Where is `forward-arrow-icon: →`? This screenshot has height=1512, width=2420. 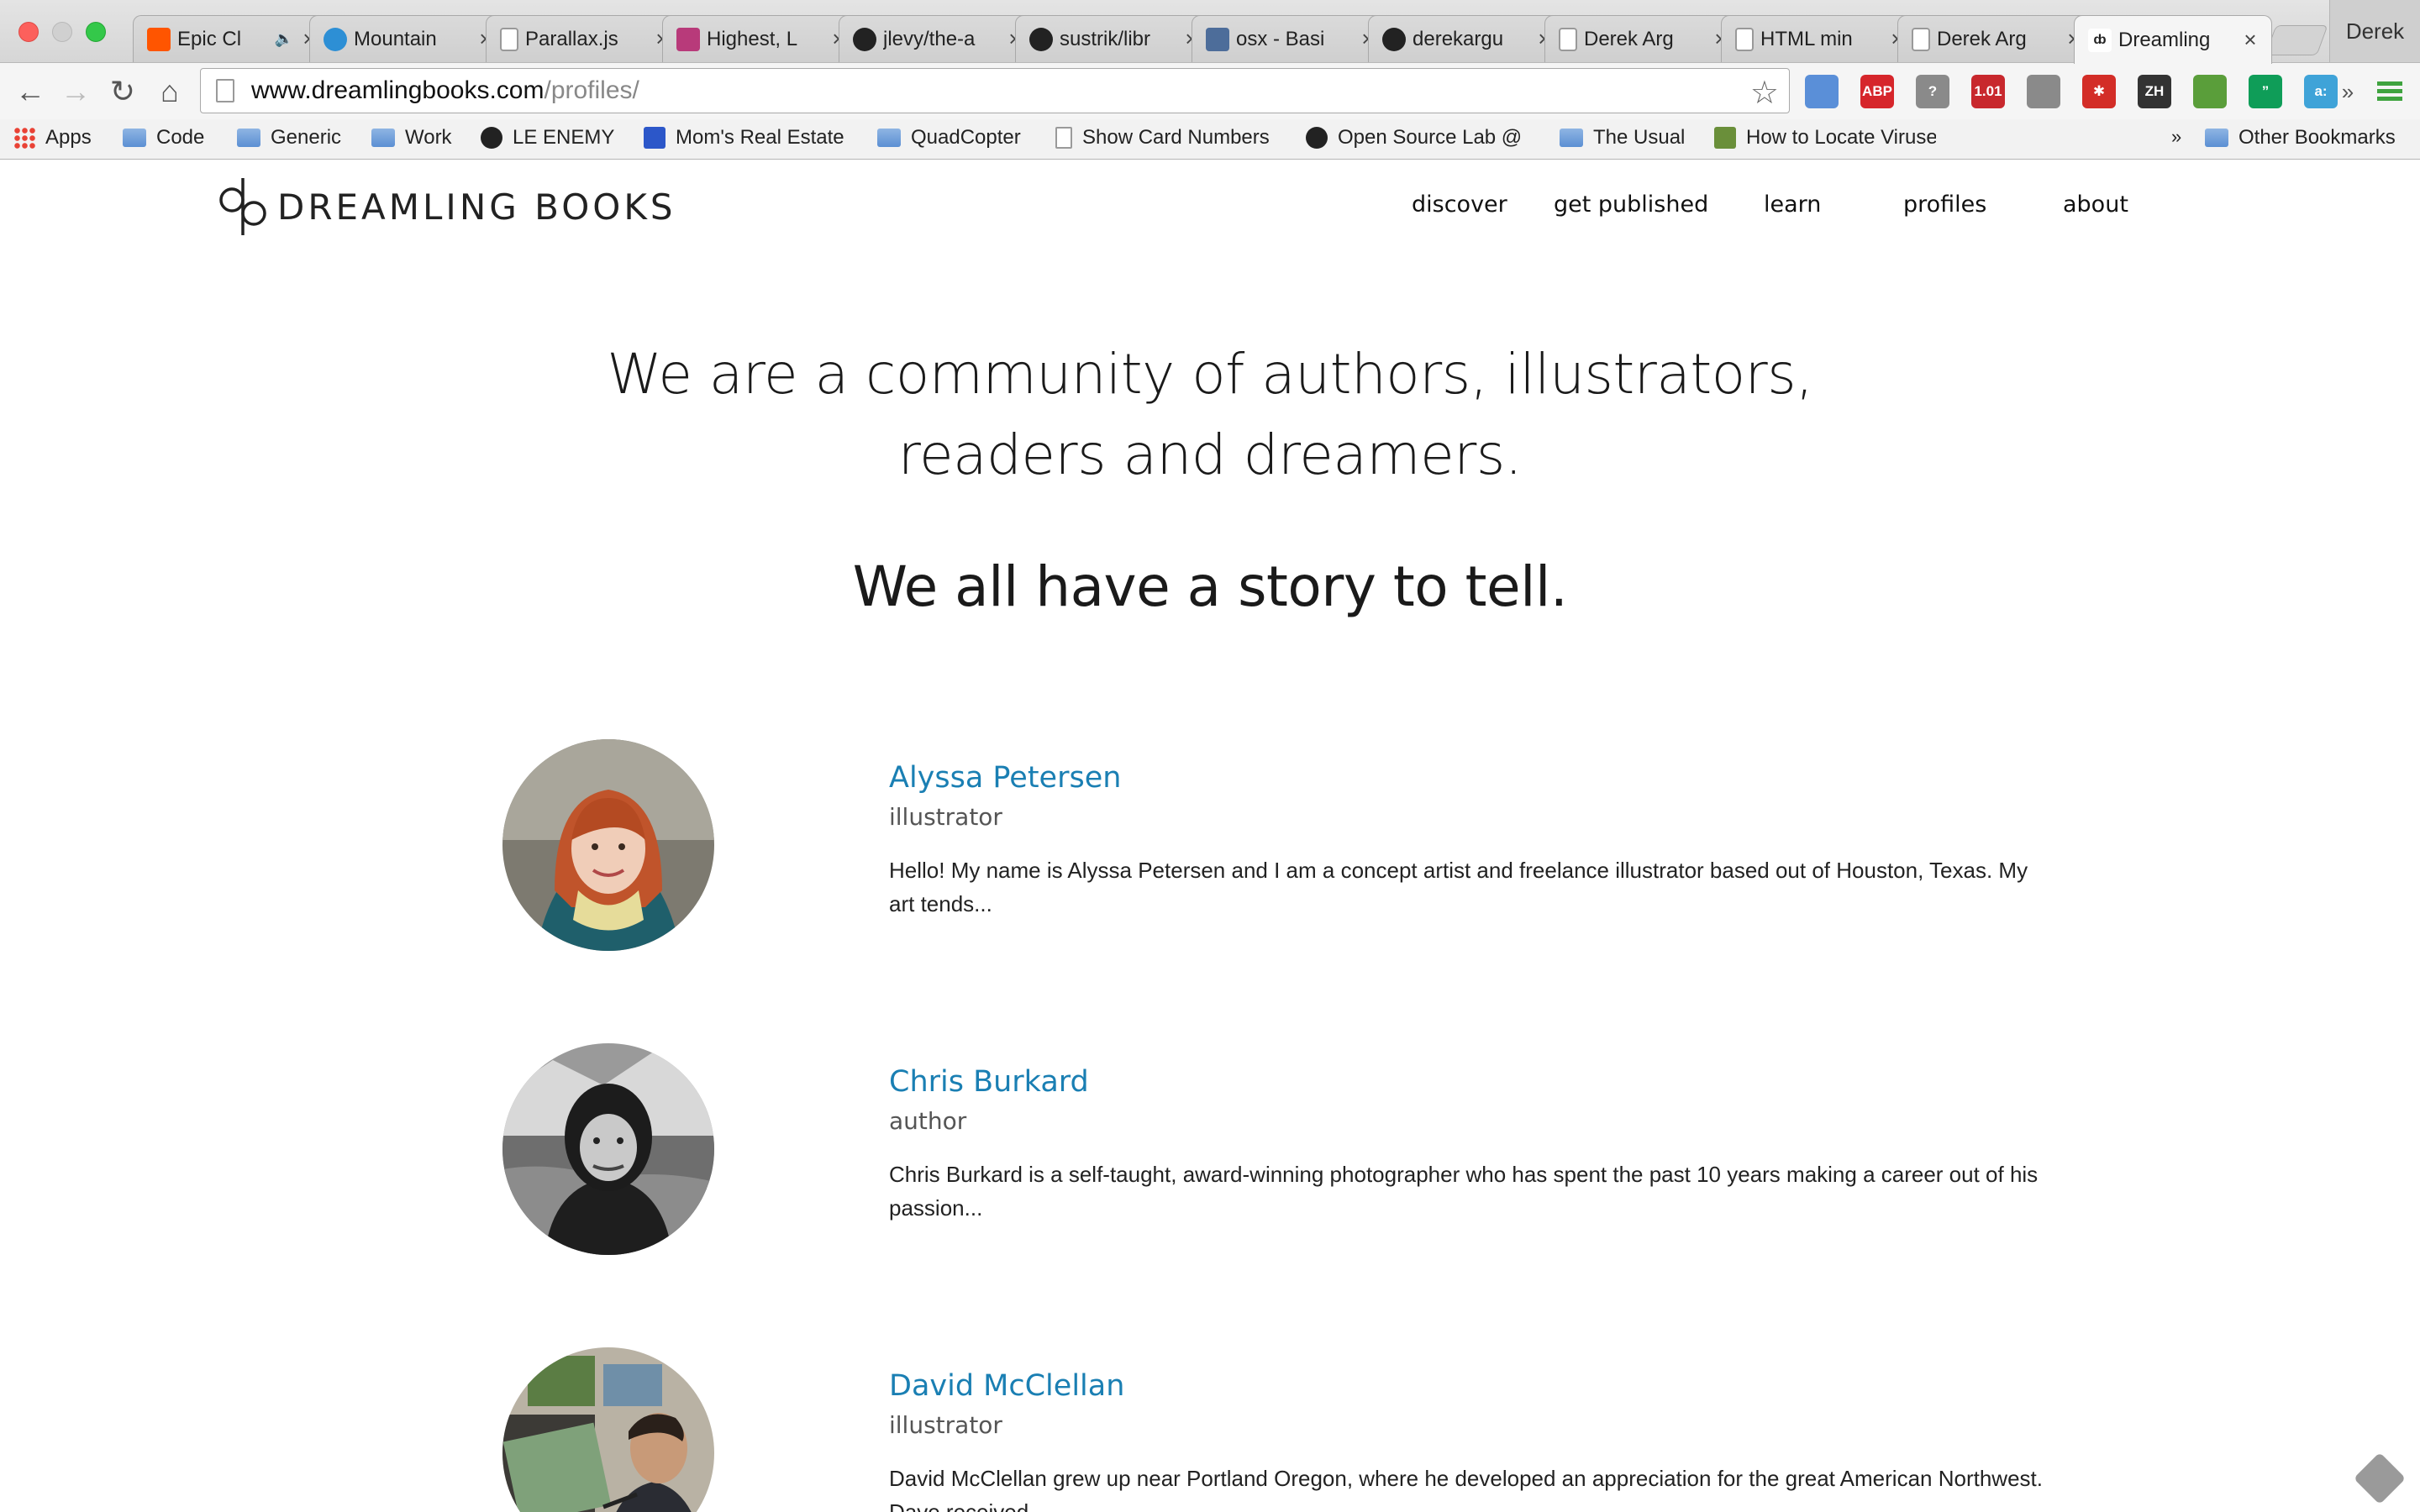 forward-arrow-icon: → is located at coordinates (75, 91).